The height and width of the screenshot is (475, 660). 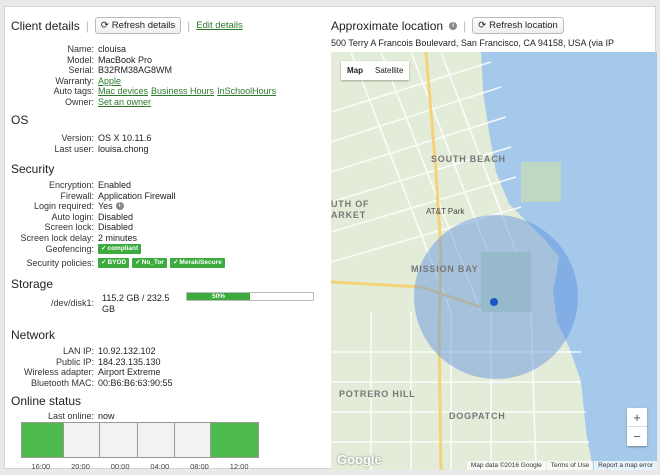 I want to click on map-label-potrero-hill: POTRERO HILL, so click(x=377, y=394).